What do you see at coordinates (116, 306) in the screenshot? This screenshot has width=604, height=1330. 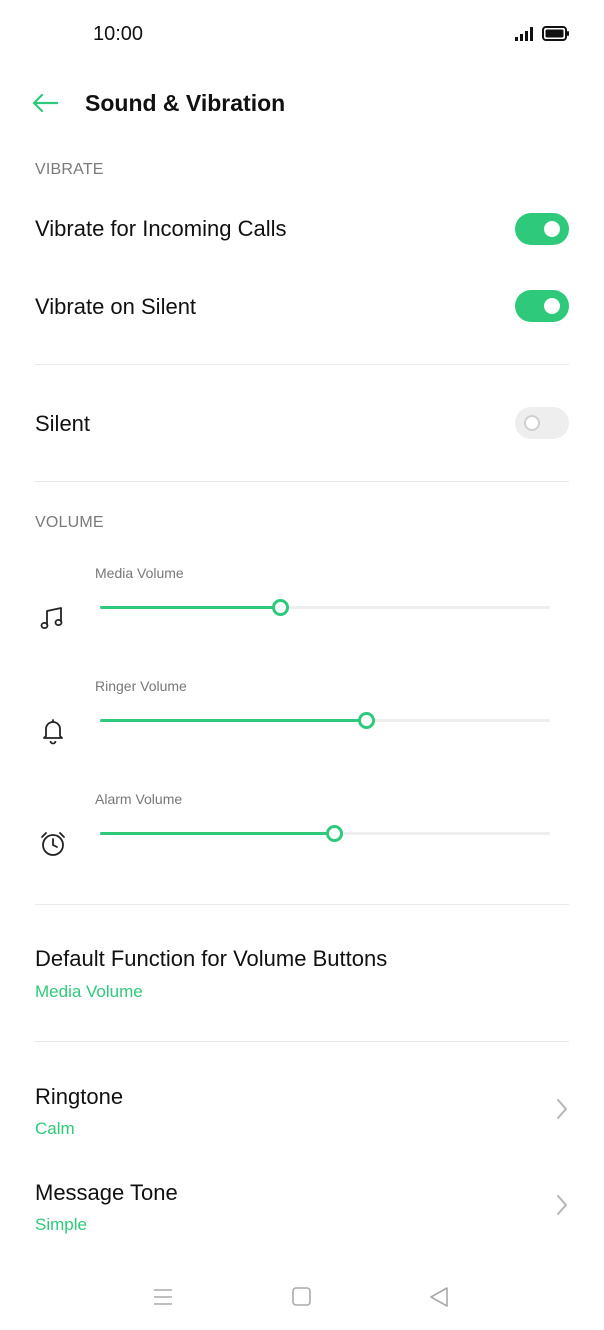 I see `vibrate-on-silent-label: Vibrate on Silent` at bounding box center [116, 306].